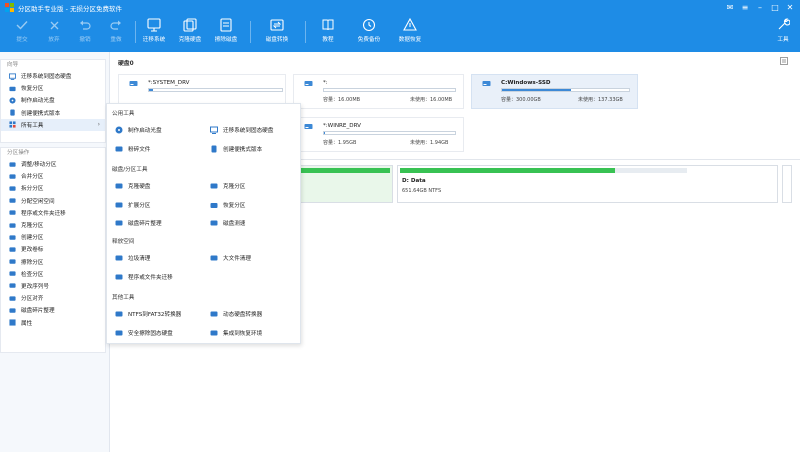 The height and width of the screenshot is (452, 800). Describe the element at coordinates (342, 100) in the screenshot. I see `capacity-text: 容量：16.00MB` at that location.